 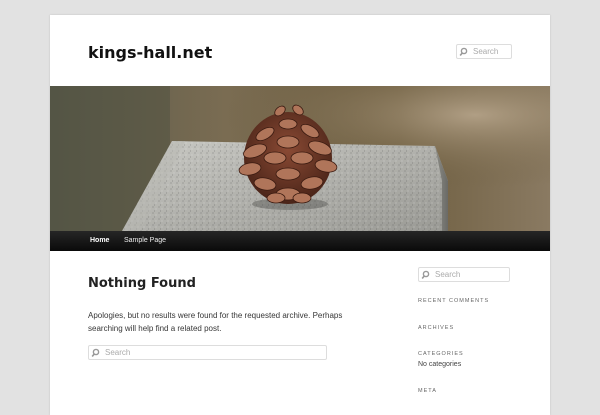 What do you see at coordinates (441, 354) in the screenshot?
I see `widget-title-categories: CATEGORIES` at bounding box center [441, 354].